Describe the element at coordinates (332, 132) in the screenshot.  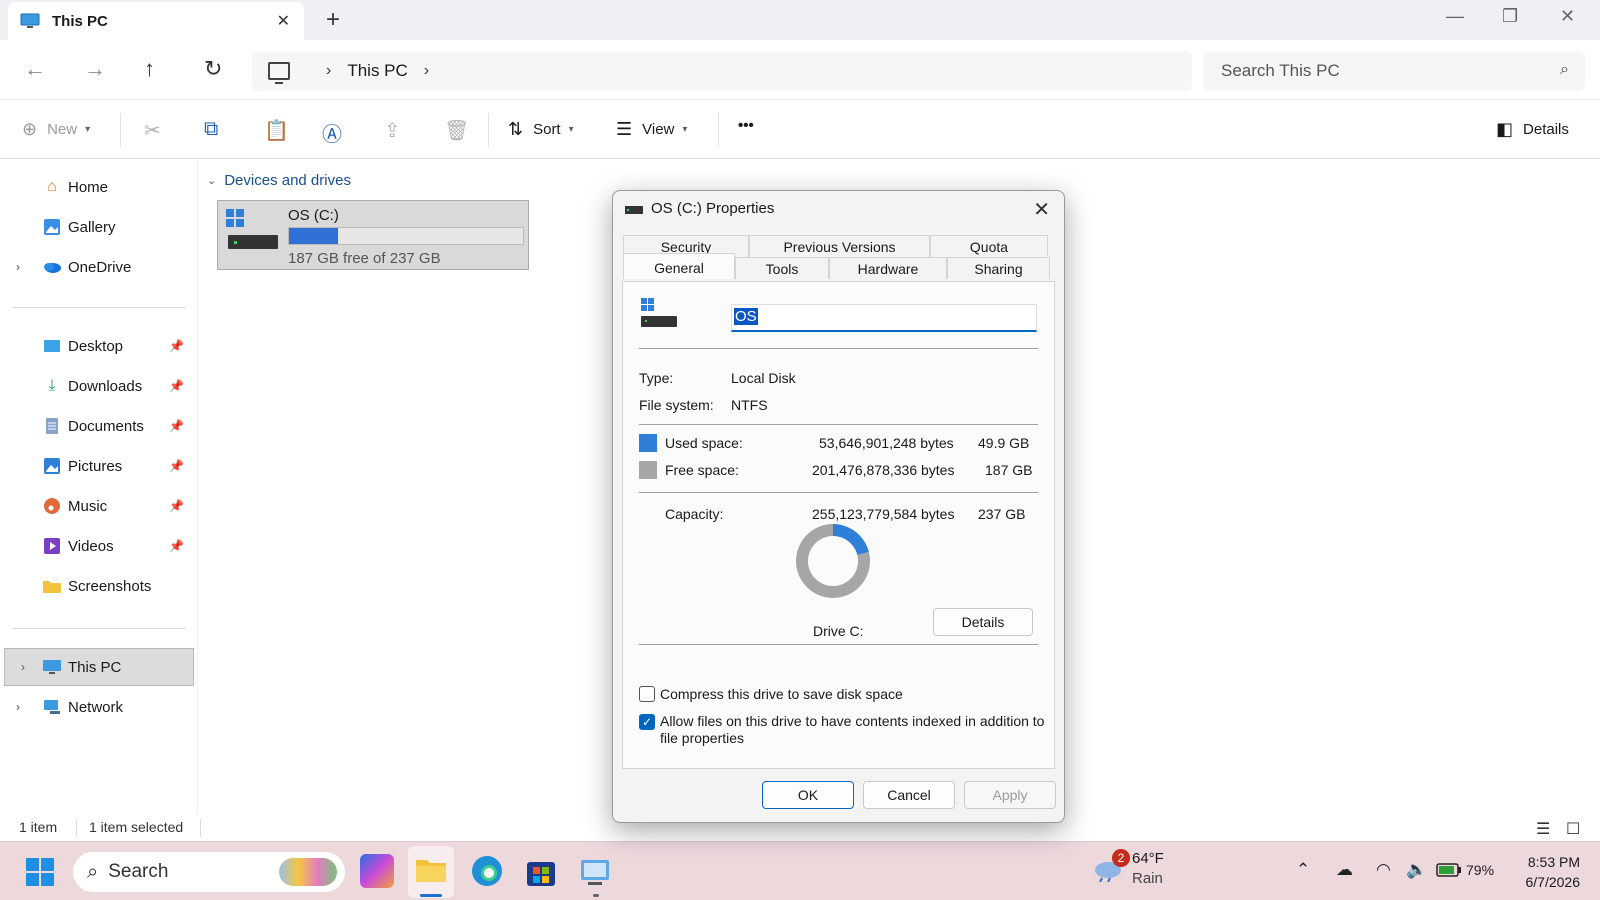
I see `rename-icon: Ⓐ` at that location.